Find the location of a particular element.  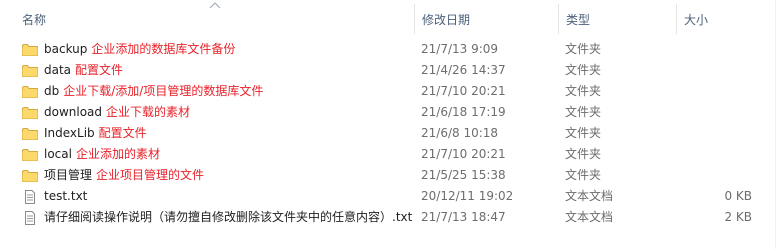

file-name: local 企业添加的素材 is located at coordinates (102, 154).